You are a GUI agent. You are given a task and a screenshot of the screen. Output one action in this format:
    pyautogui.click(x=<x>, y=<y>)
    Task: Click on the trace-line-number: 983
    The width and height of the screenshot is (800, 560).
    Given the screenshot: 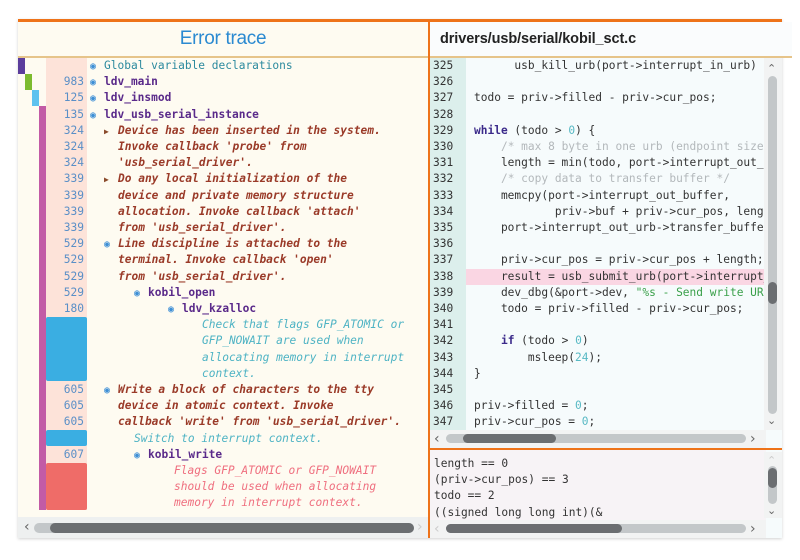 What is the action you would take?
    pyautogui.click(x=65, y=82)
    